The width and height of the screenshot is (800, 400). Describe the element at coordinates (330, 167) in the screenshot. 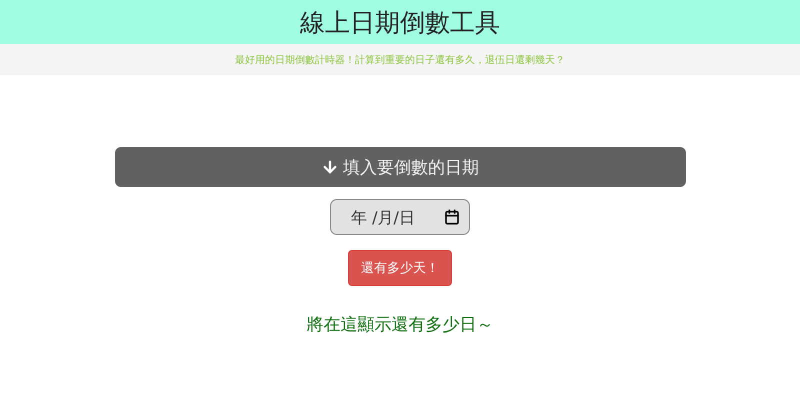

I see `arrow-down-icon` at that location.